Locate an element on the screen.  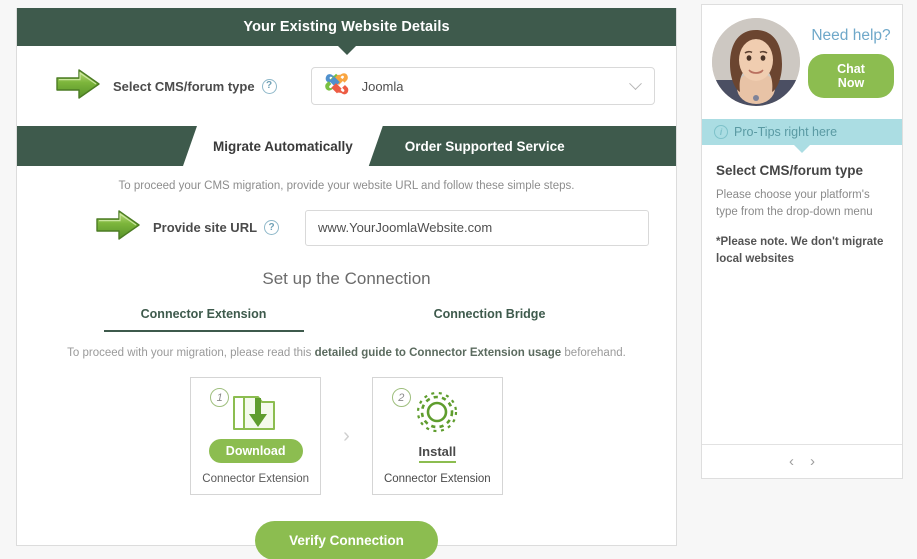
pro-tips-nav: ‹ › is located at coordinates (802, 461).